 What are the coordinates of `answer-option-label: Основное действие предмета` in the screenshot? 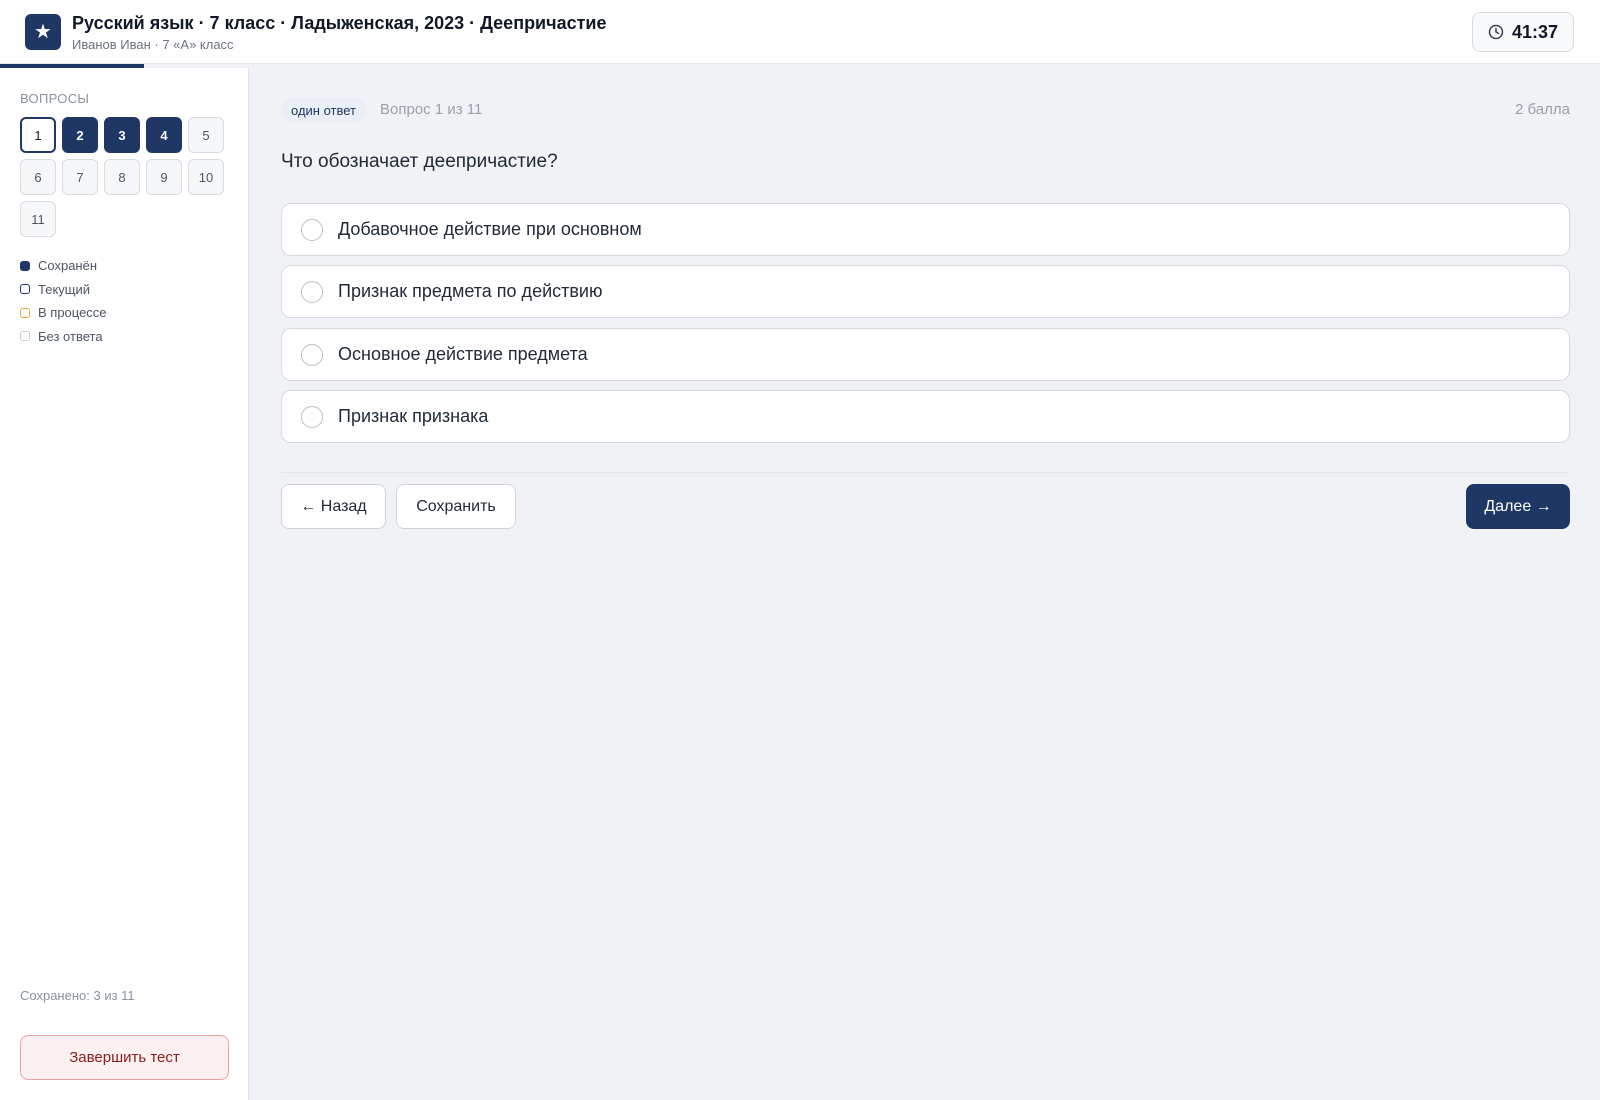 It's located at (463, 353).